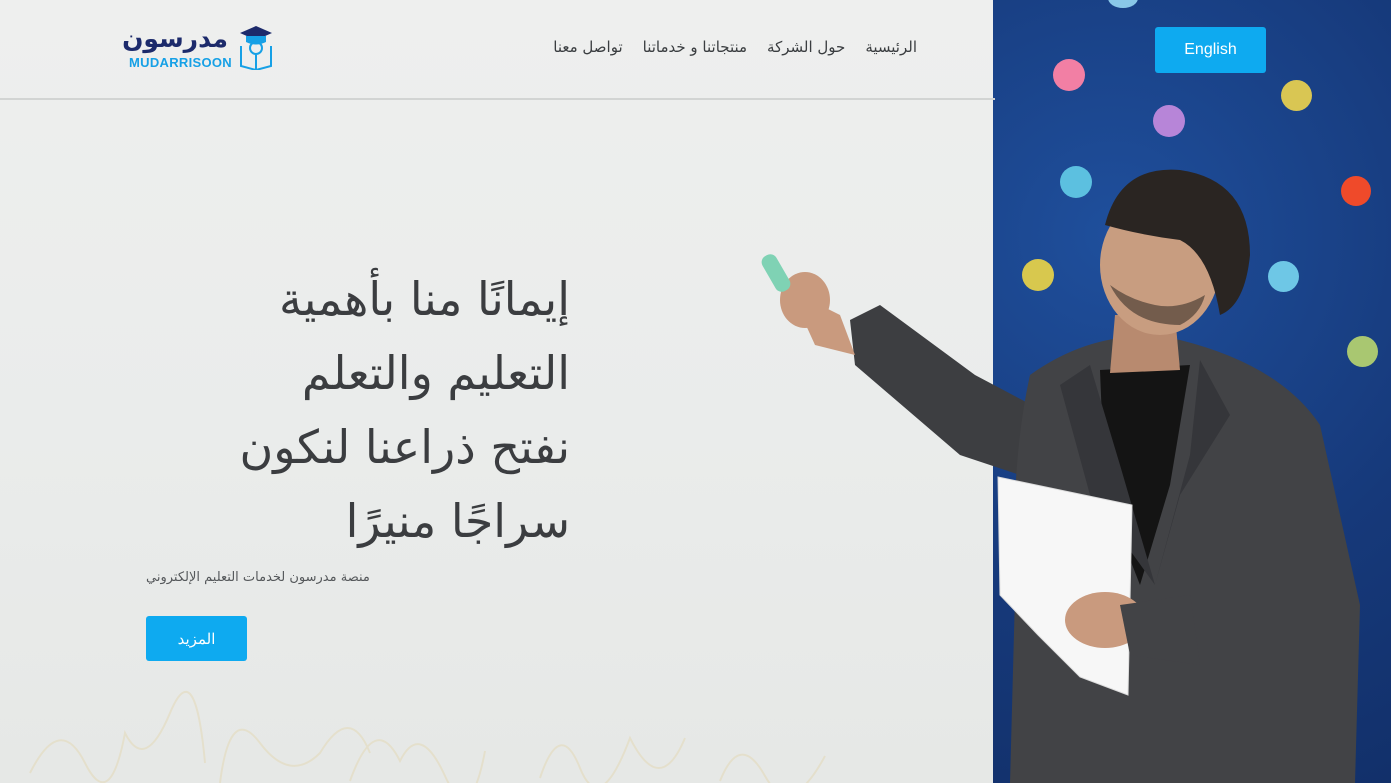 The width and height of the screenshot is (1391, 783). Describe the element at coordinates (457, 521) in the screenshot. I see `hero-title-line: سراجًا منيرًا` at that location.